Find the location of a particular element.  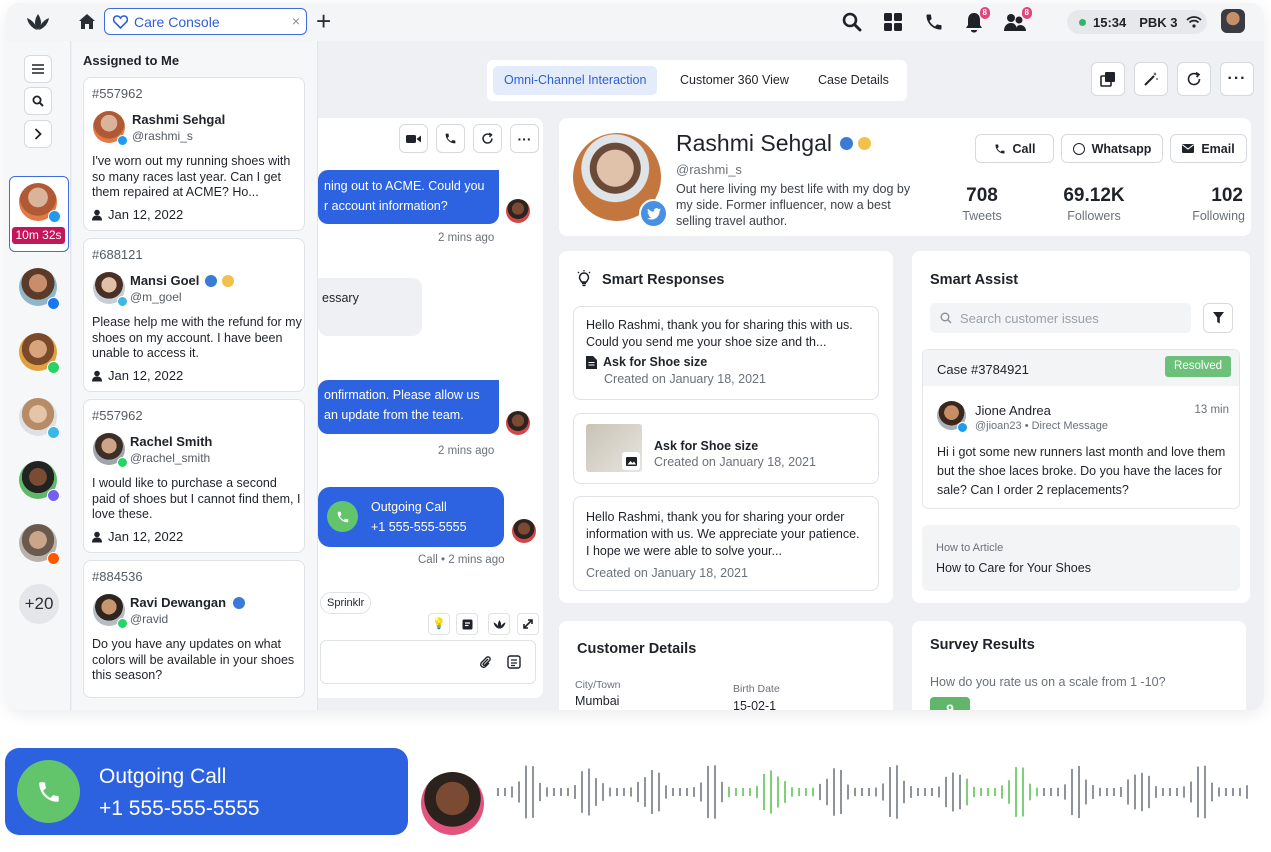

case-date: Jan 12, 2022 is located at coordinates (146, 214).